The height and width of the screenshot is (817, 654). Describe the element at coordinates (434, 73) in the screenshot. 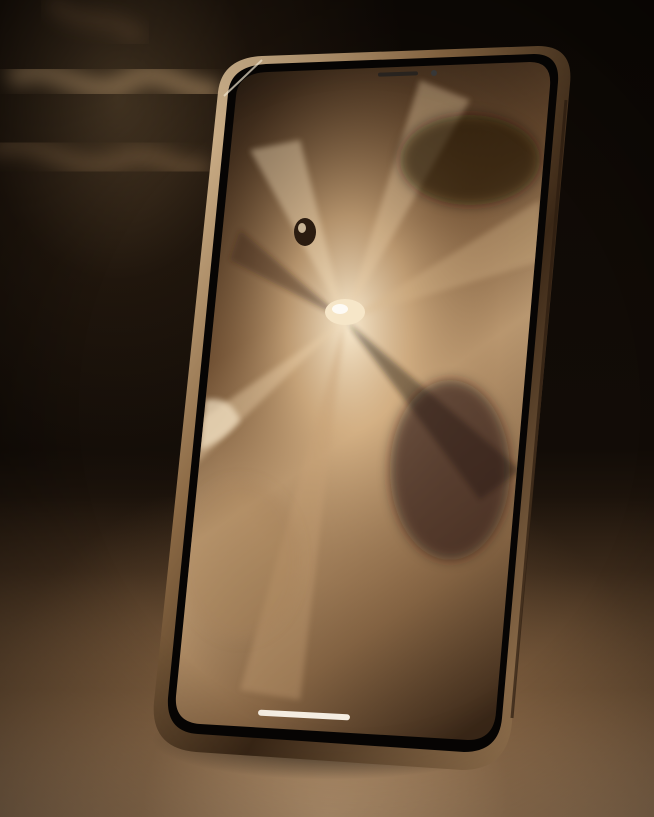

I see `front-camera` at that location.